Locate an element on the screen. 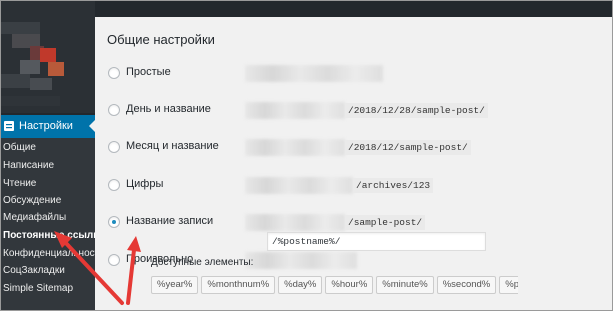 The height and width of the screenshot is (311, 613). option-numeric-label: Цифры is located at coordinates (145, 184).